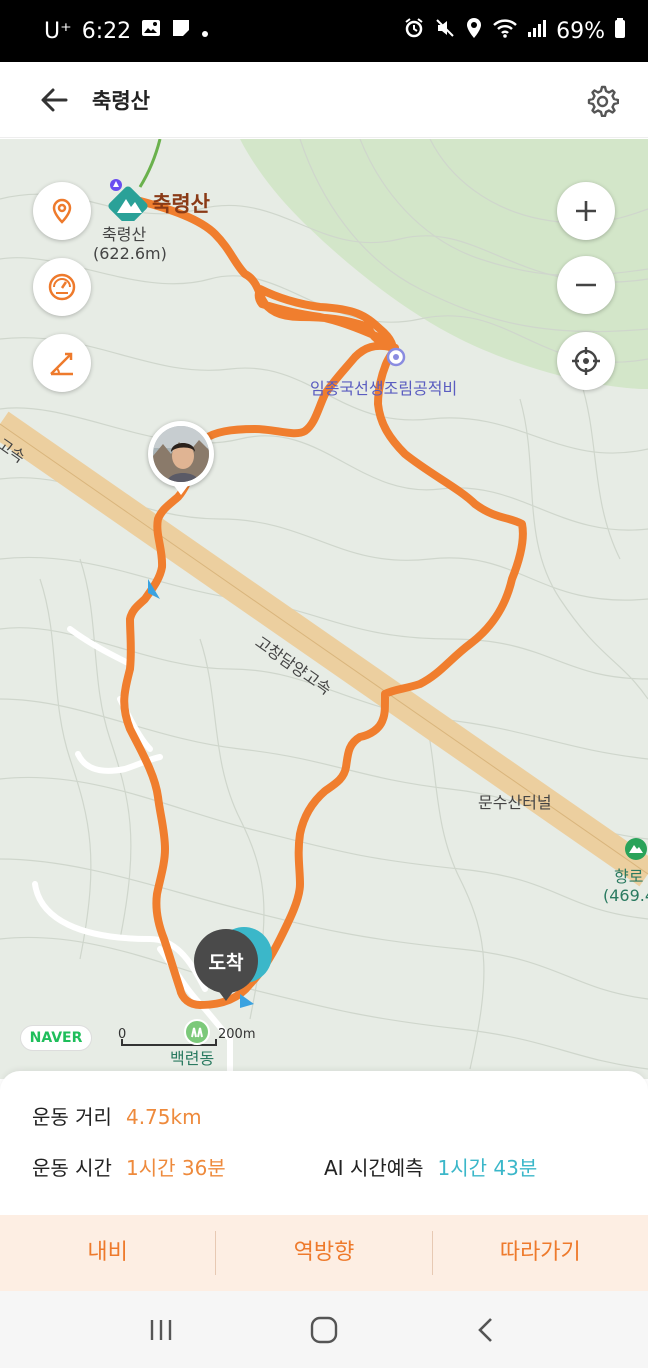 The height and width of the screenshot is (1368, 648). Describe the element at coordinates (384, 388) in the screenshot. I see `monument-label: 임종국선생조림공적비` at that location.